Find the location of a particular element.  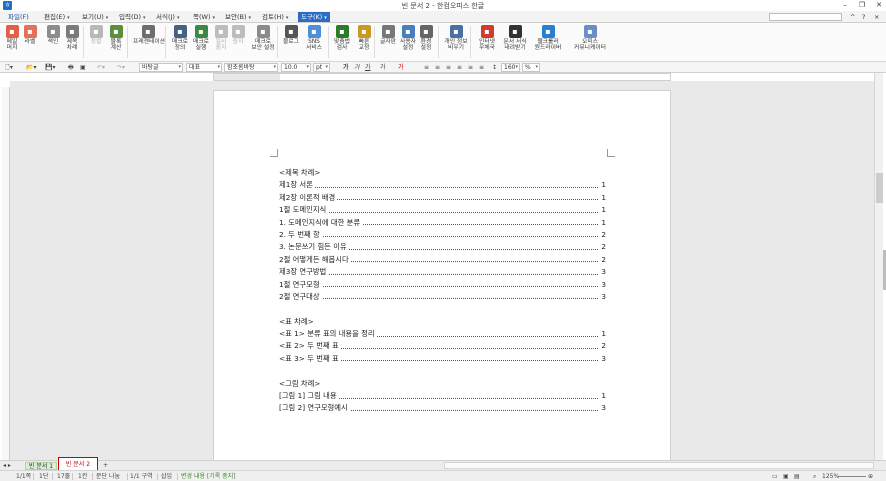

zoom-level: 125% is located at coordinates (830, 477).